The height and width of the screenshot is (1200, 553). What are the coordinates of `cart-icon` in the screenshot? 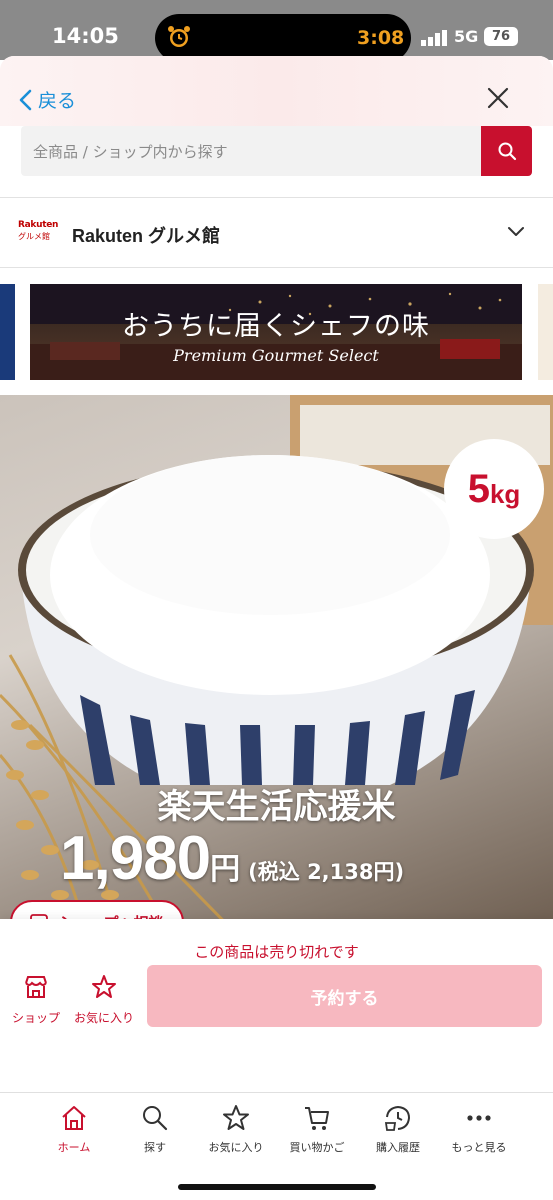 It's located at (317, 1118).